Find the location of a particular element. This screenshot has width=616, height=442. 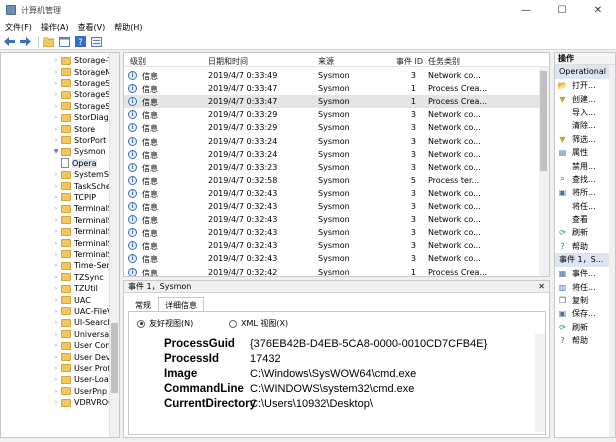

actions-section-operational: Operational is located at coordinates (585, 72).